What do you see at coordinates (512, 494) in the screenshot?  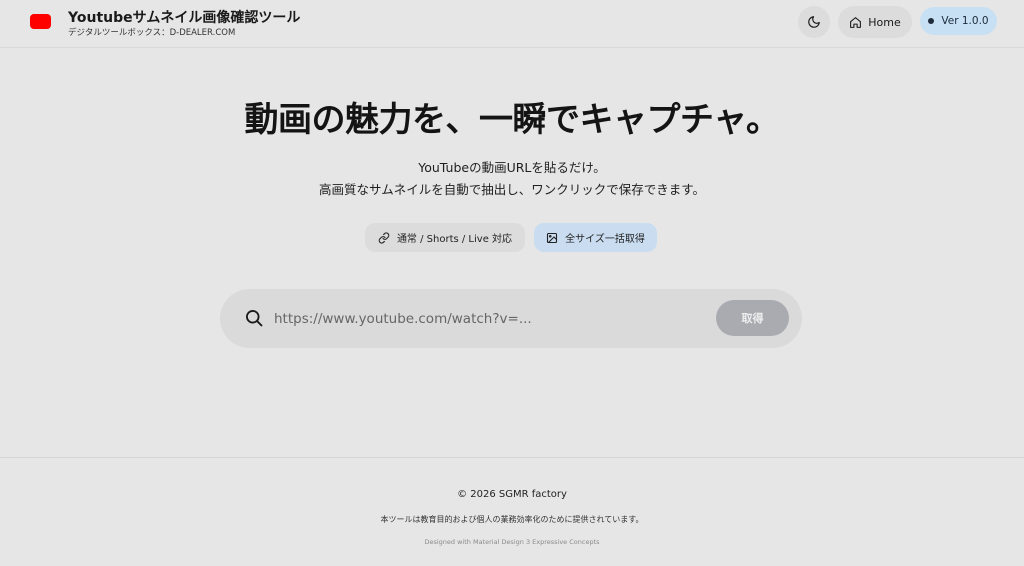 I see `footer-copyright: © 2026 SGMR factory` at bounding box center [512, 494].